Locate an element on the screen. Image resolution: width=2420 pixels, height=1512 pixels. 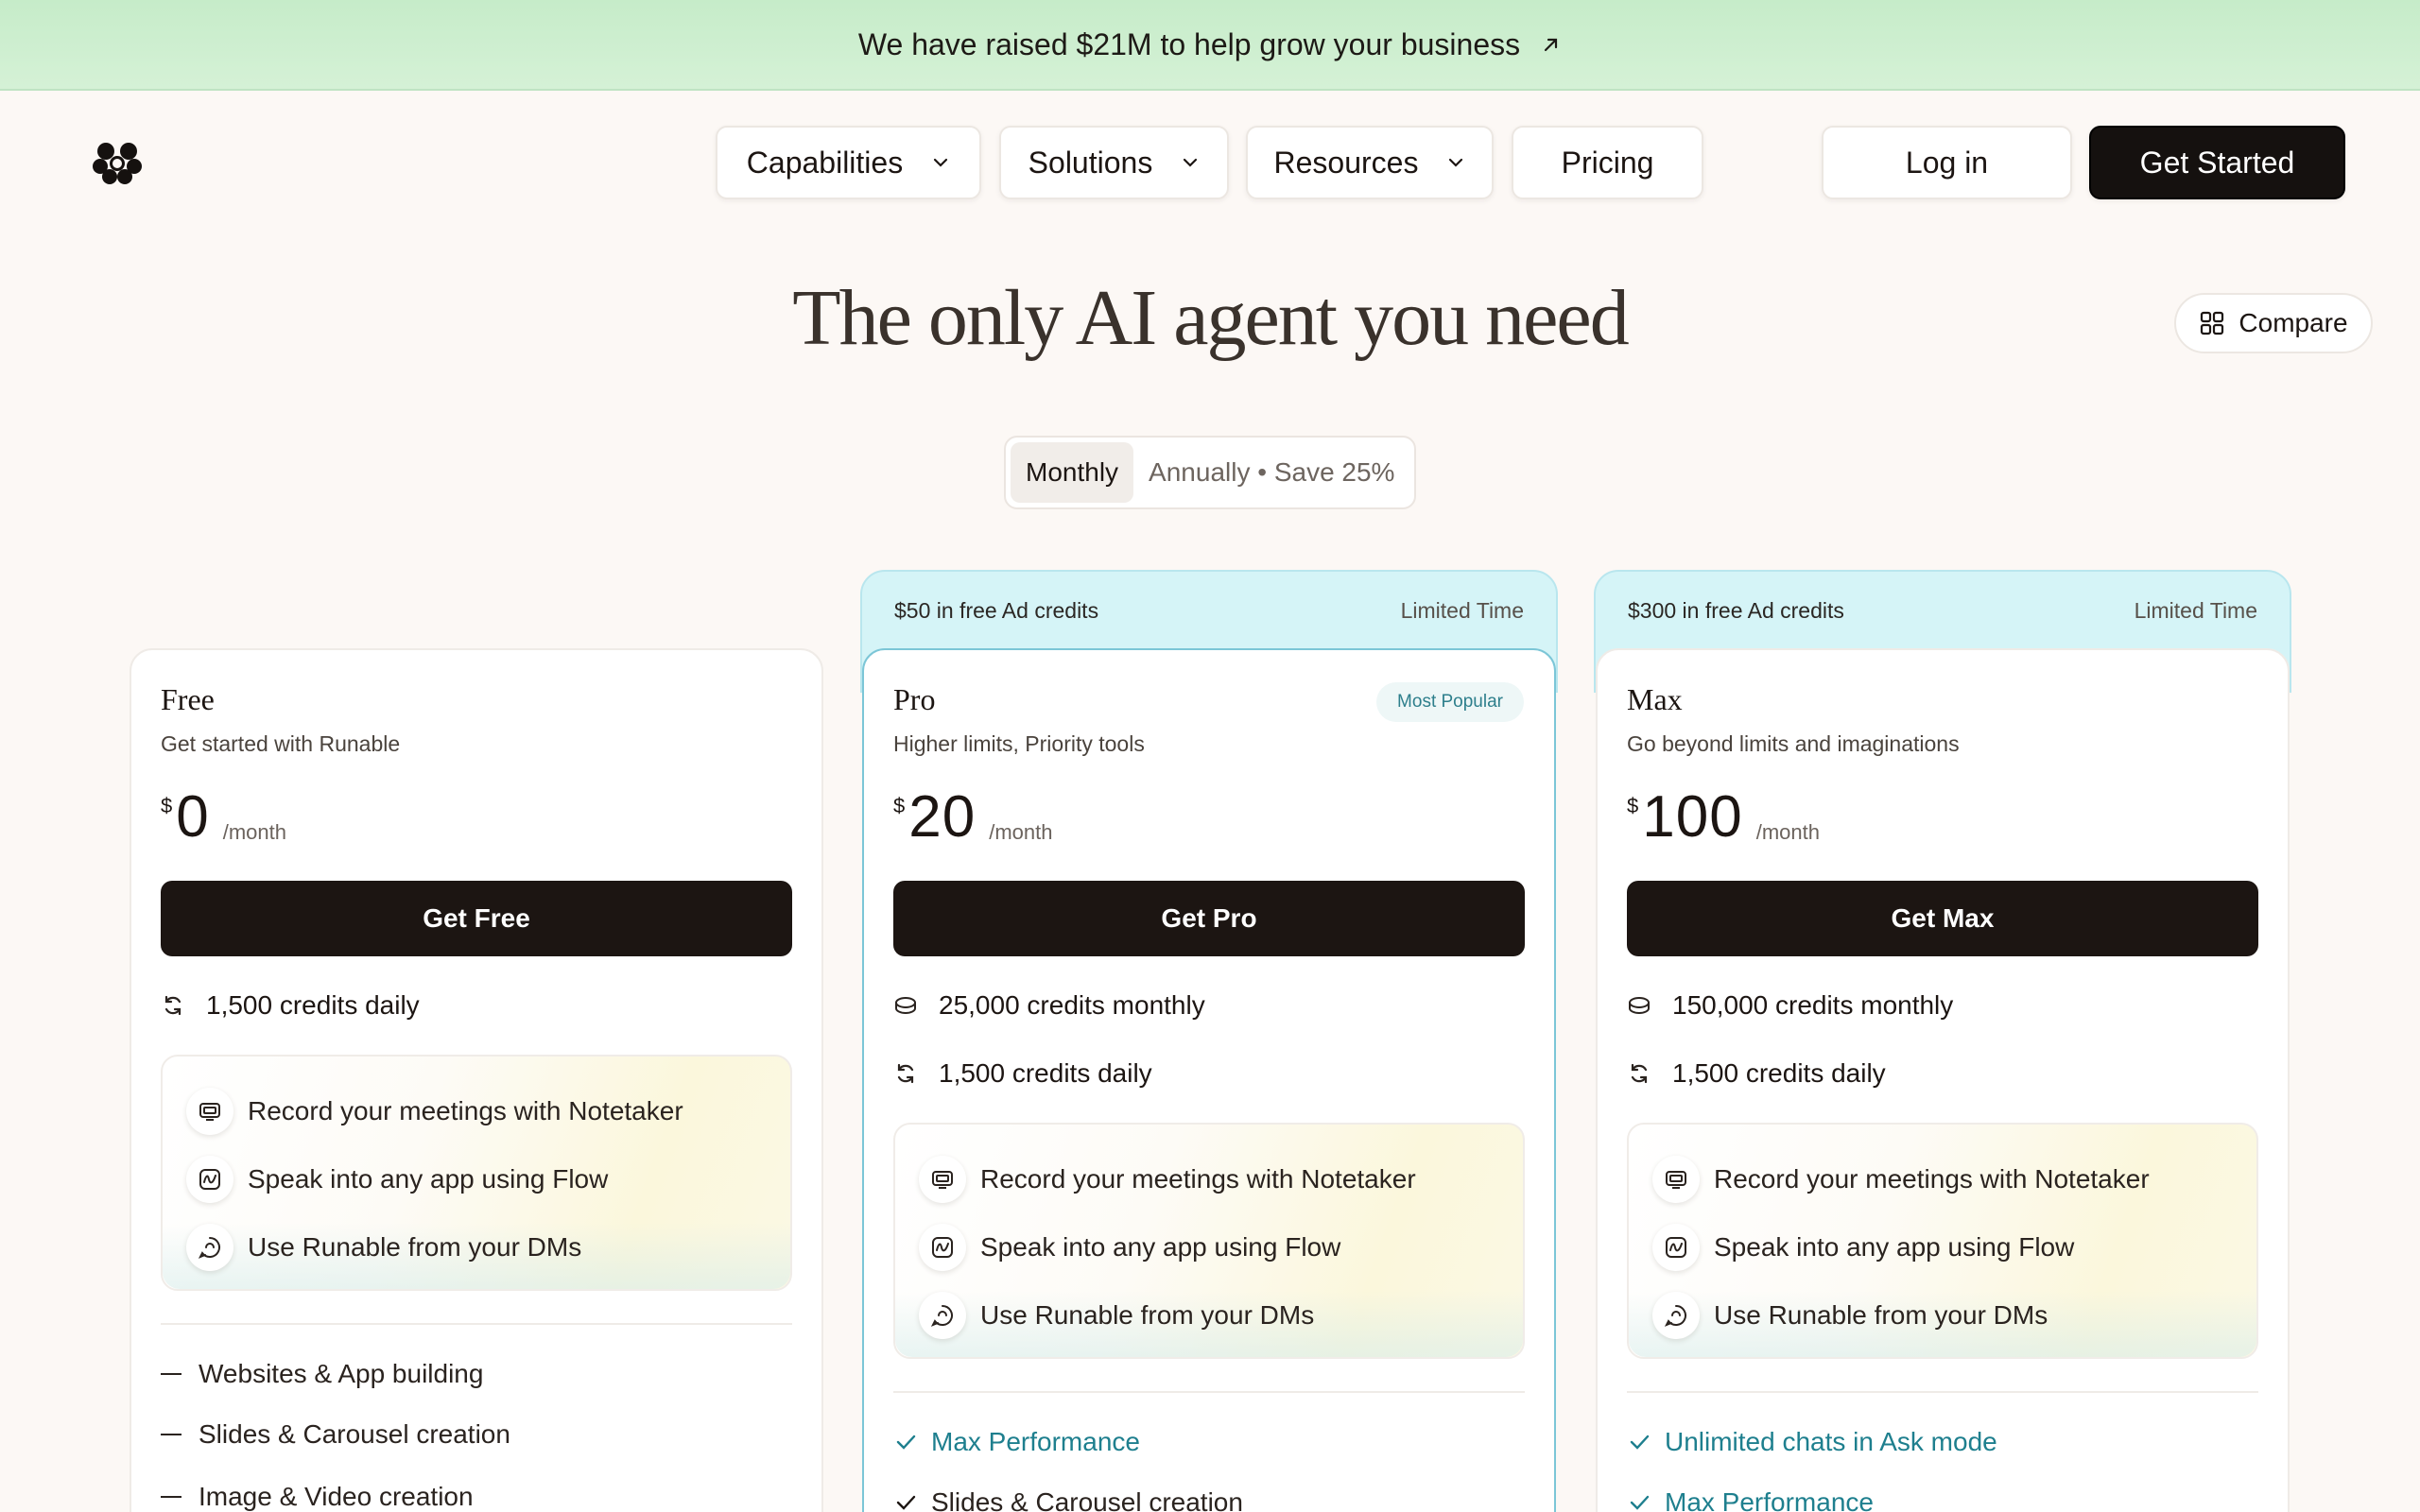
login-button: Log in is located at coordinates (1947, 162).